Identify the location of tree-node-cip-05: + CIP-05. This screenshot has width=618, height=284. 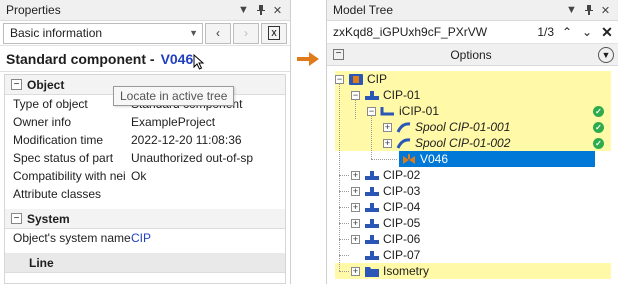
(385, 223).